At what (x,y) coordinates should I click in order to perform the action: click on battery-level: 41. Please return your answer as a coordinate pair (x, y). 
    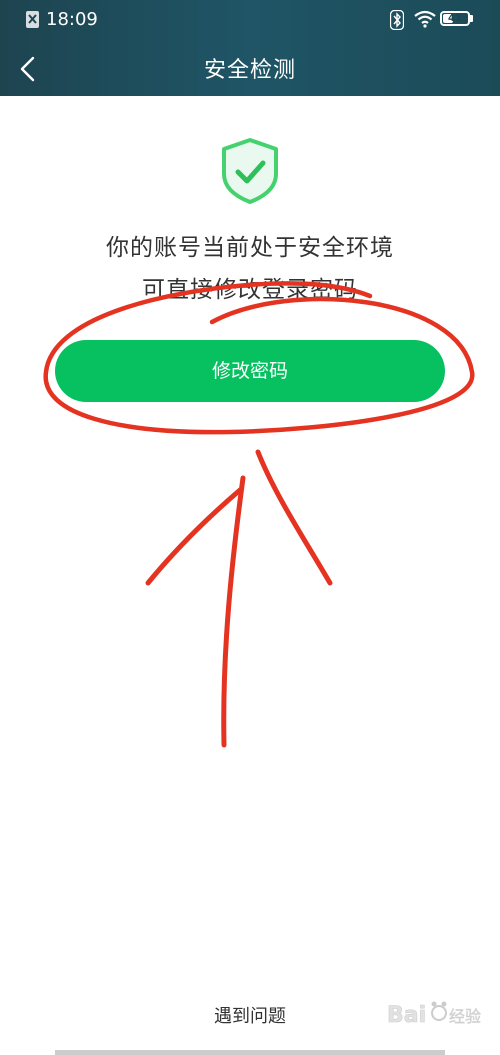
    Looking at the image, I should click on (455, 18).